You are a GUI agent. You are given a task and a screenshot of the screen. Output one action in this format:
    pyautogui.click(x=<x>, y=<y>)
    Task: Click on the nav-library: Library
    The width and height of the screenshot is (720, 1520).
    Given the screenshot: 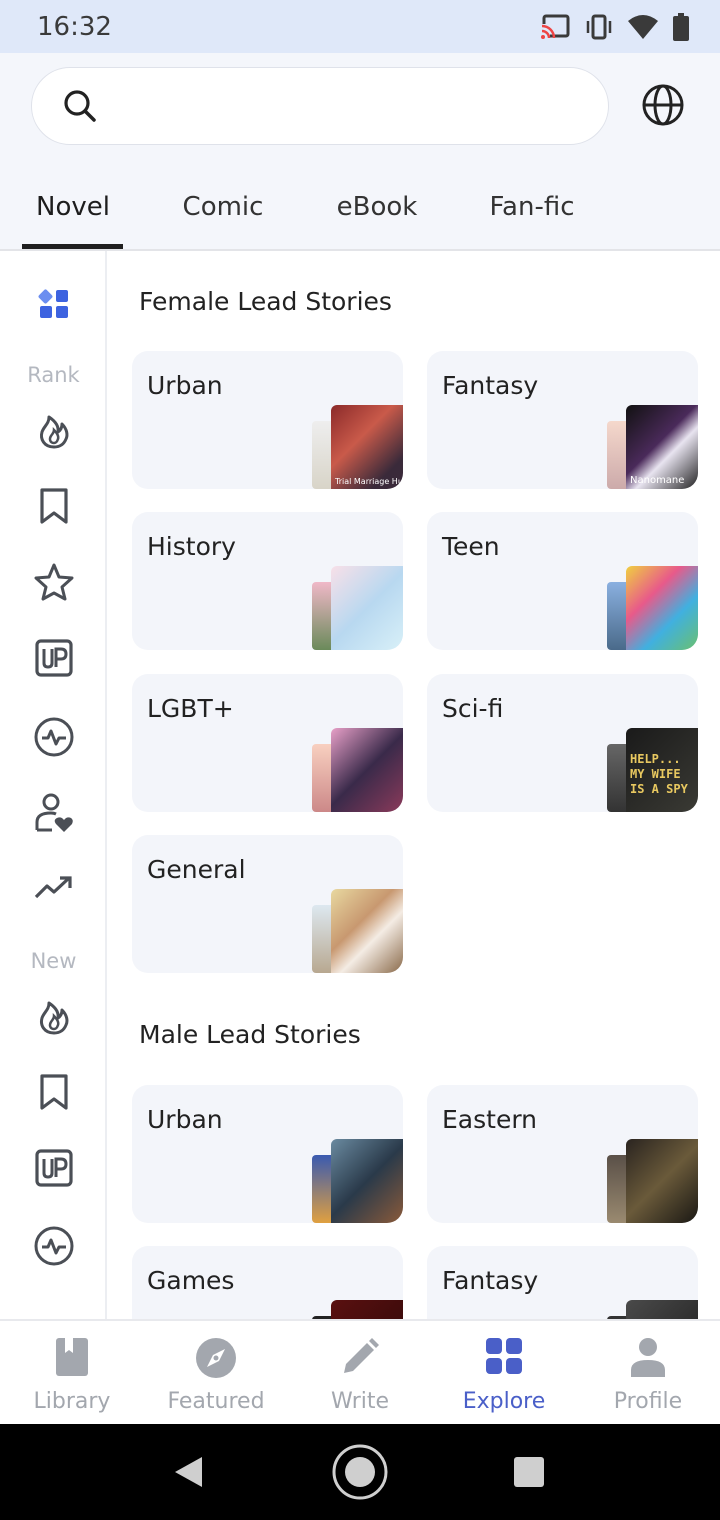 What is the action you would take?
    pyautogui.click(x=72, y=1373)
    